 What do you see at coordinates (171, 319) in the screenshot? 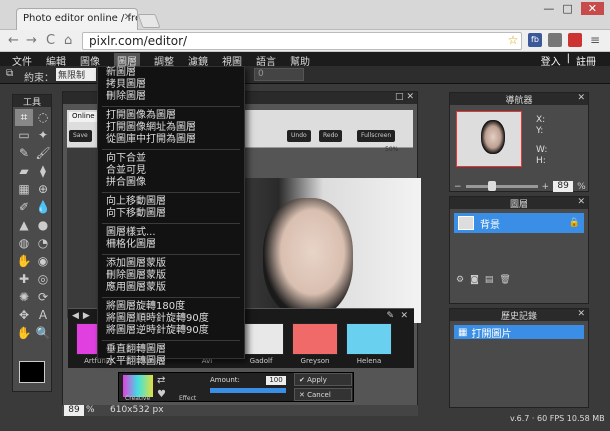
I see `layer-menu-item: 將圖層順時針旋轉90度` at bounding box center [171, 319].